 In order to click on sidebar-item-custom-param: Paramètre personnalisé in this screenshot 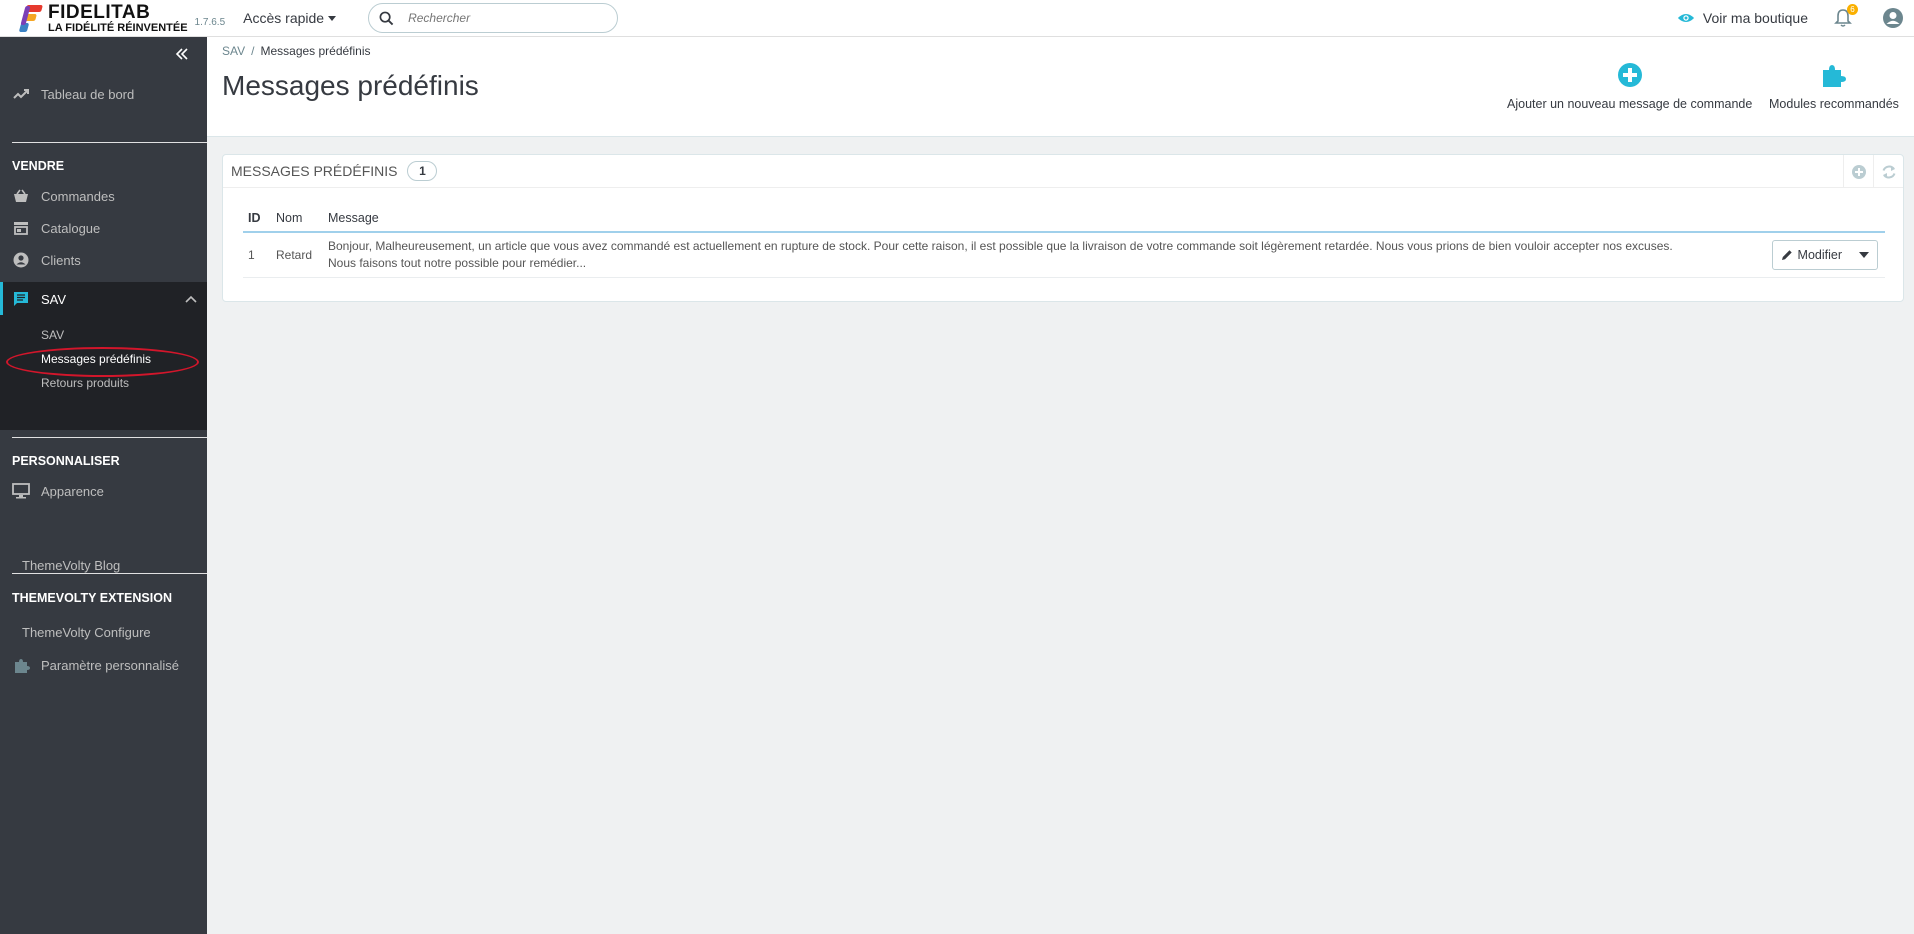, I will do `click(103, 665)`.